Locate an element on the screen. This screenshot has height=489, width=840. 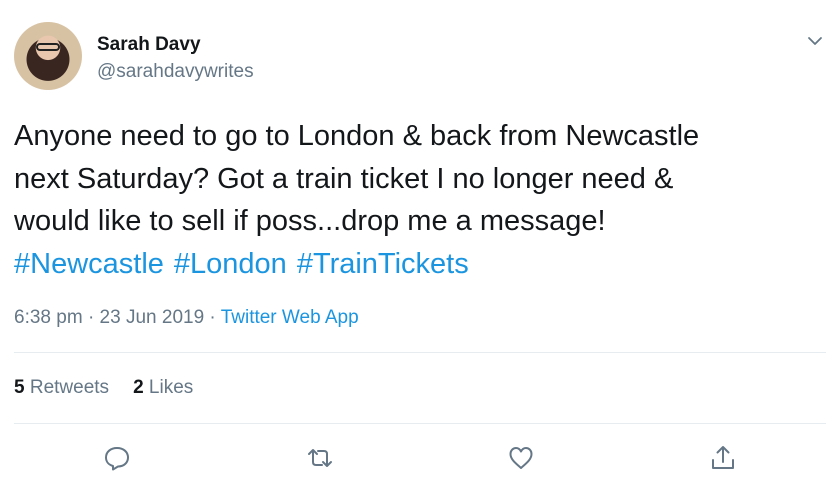
tweet-meta: 6:38 pm · 23 Jun 2019 · Twitter Web App is located at coordinates (186, 318).